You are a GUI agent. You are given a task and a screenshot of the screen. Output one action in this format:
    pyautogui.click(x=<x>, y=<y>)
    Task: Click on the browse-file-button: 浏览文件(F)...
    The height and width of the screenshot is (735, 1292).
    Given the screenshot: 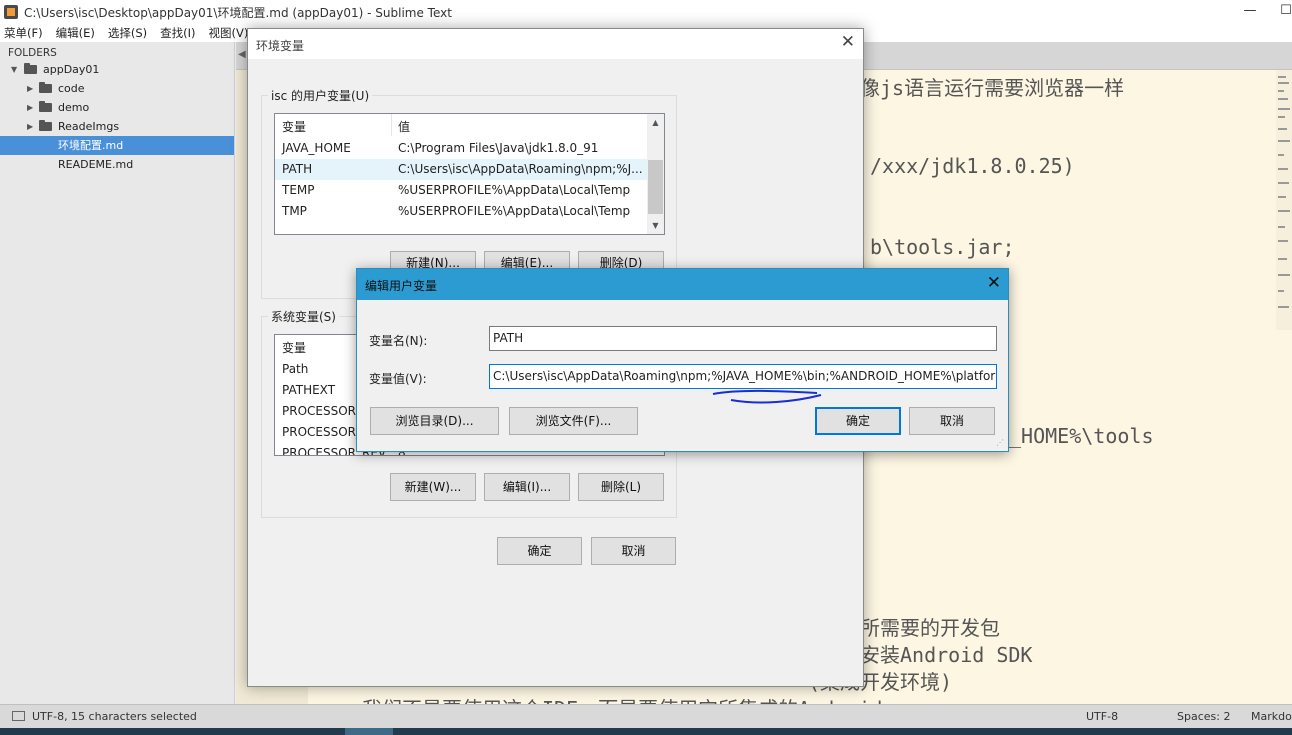 What is the action you would take?
    pyautogui.click(x=573, y=421)
    